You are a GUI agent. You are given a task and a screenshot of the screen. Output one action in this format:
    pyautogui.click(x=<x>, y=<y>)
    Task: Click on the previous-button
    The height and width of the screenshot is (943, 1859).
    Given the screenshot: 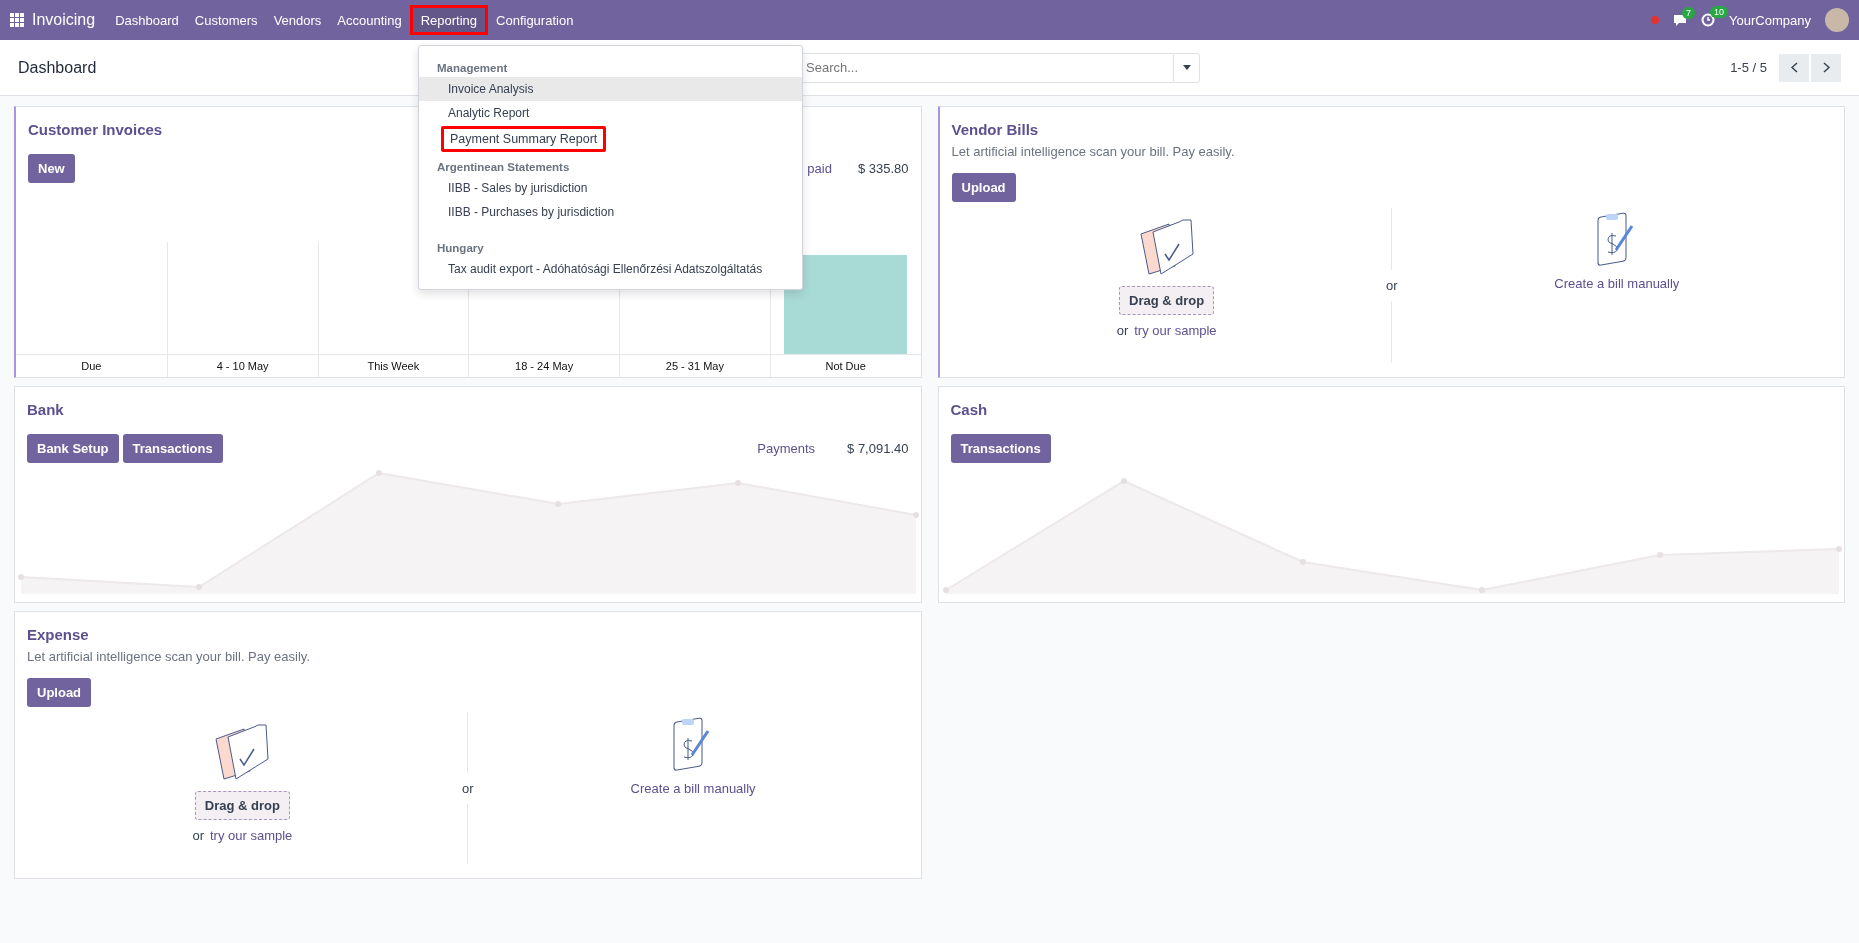 What is the action you would take?
    pyautogui.click(x=1794, y=67)
    